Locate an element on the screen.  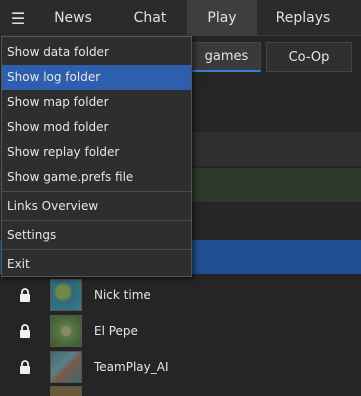
play-subtabs: games Co-Op is located at coordinates (276, 57).